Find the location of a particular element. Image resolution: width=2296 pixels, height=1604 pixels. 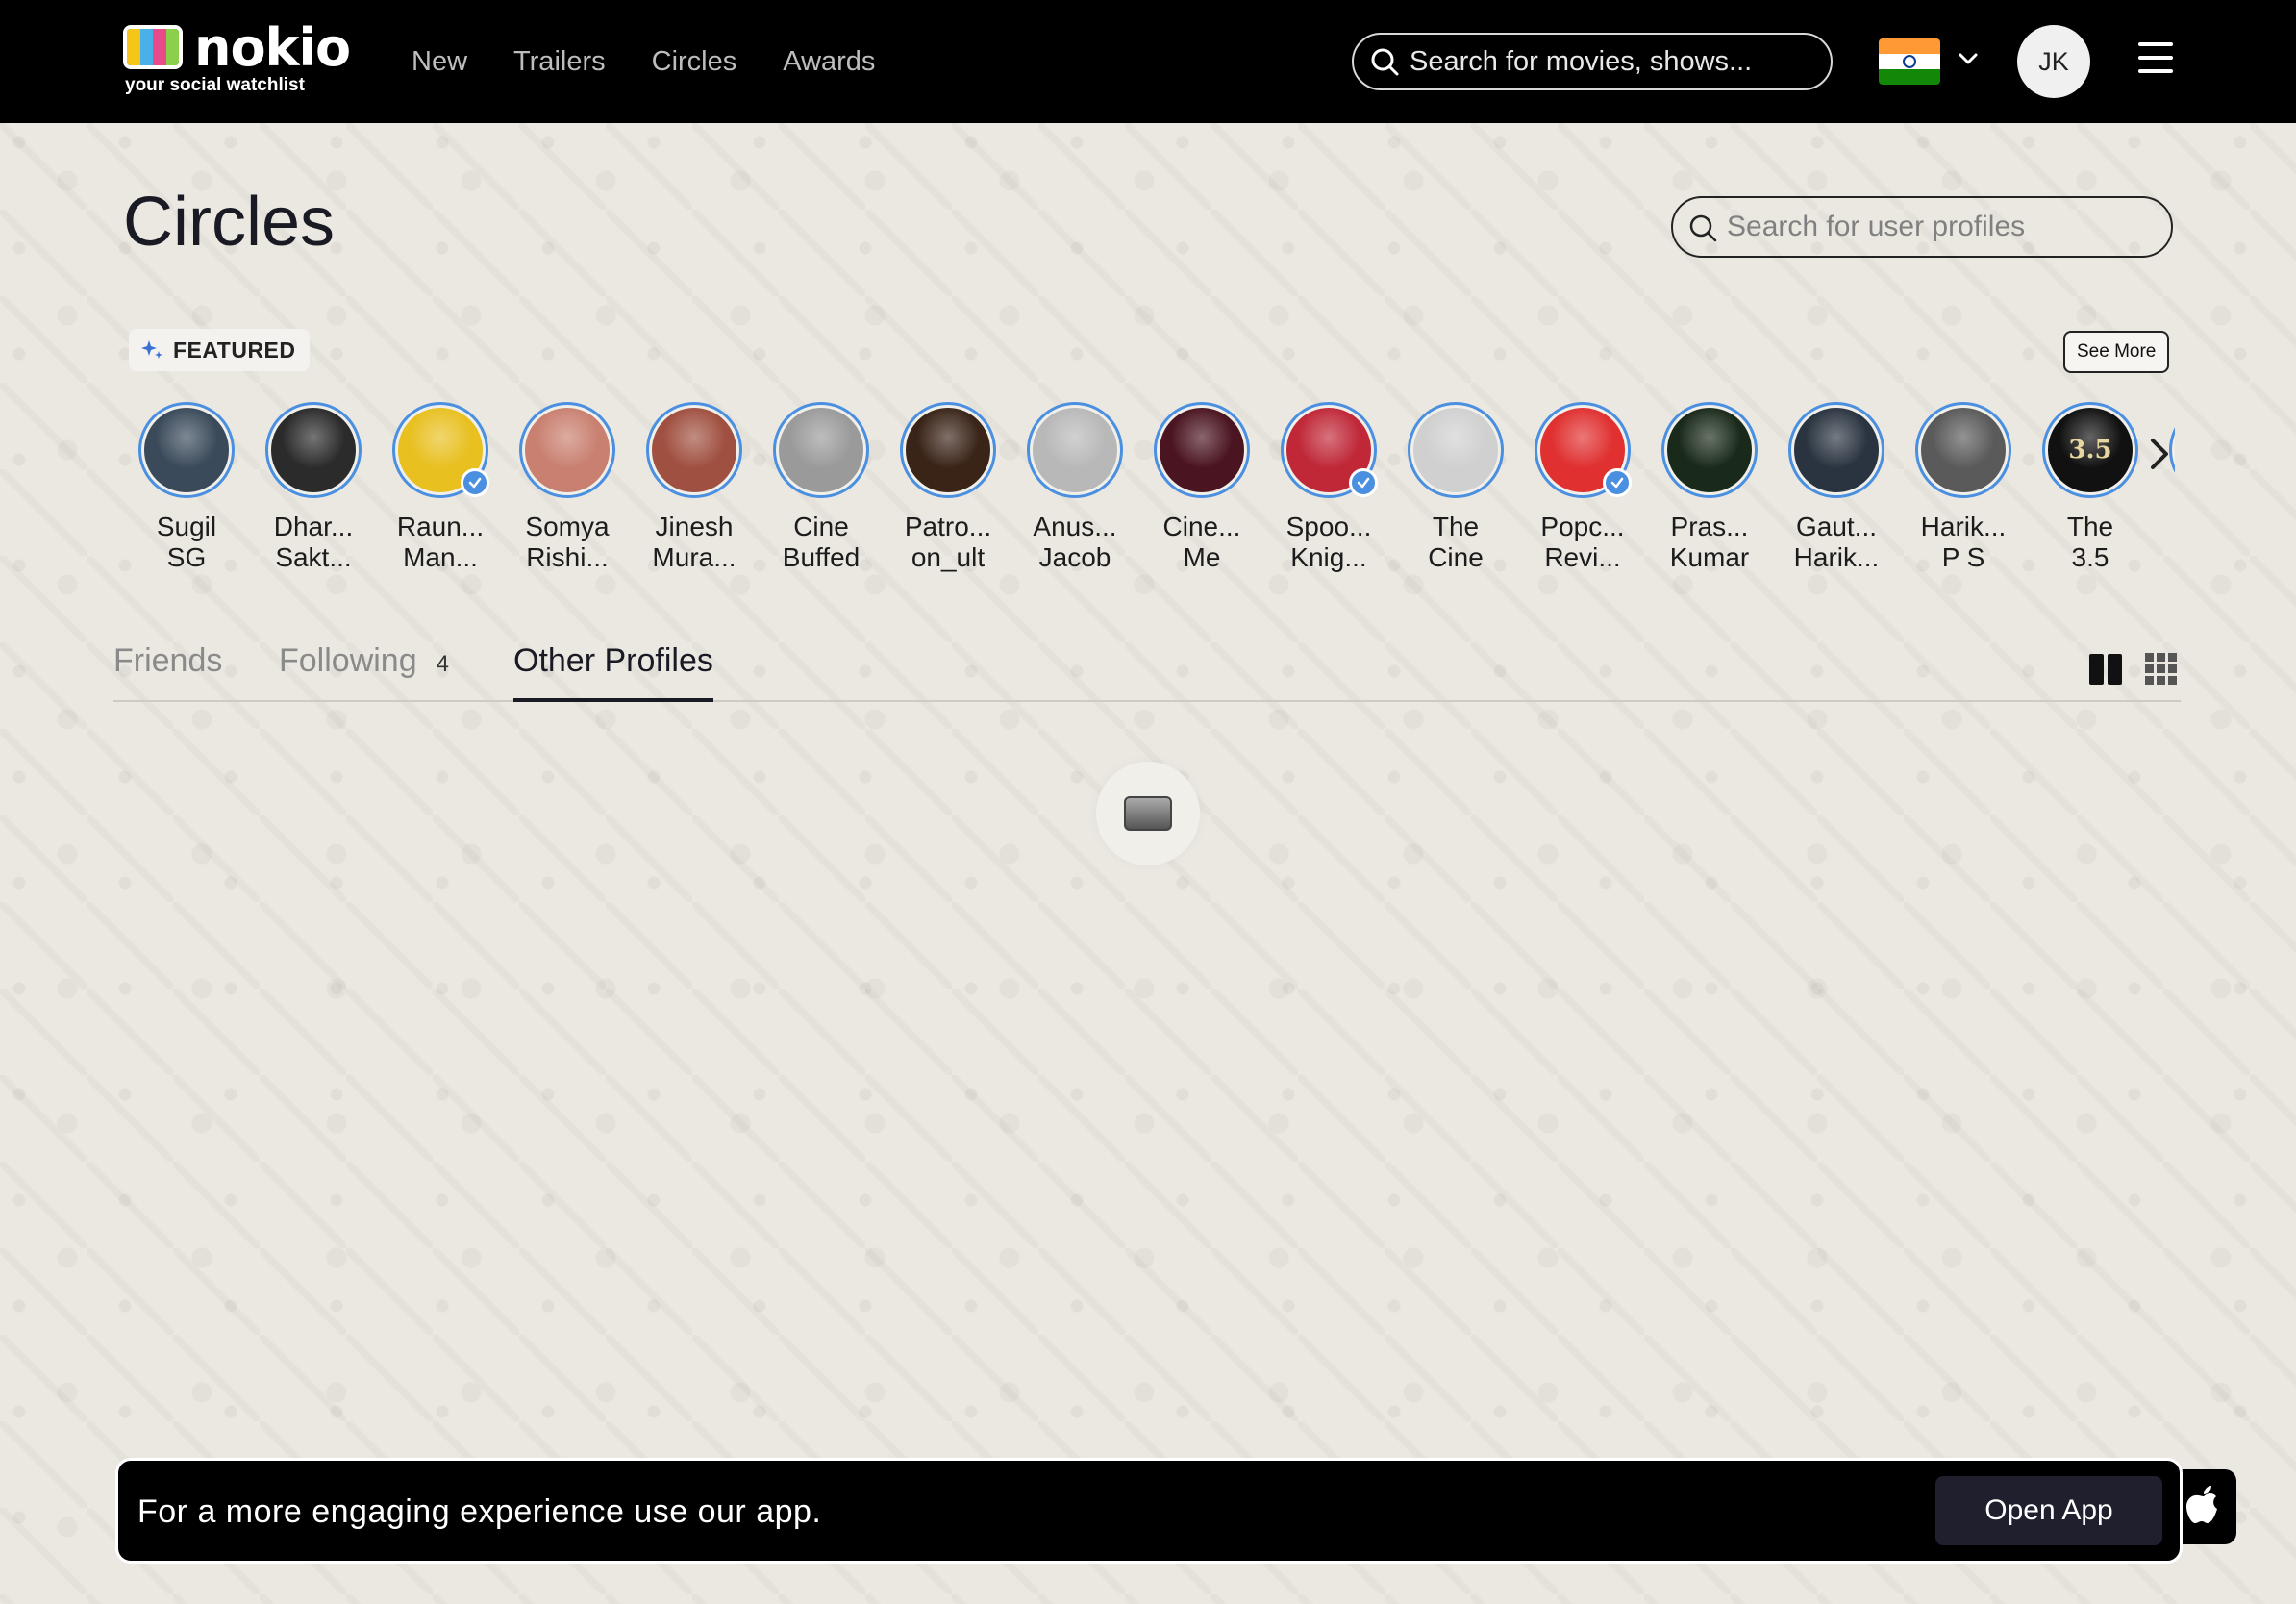

profile-name: Cine Buffed is located at coordinates (821, 542).